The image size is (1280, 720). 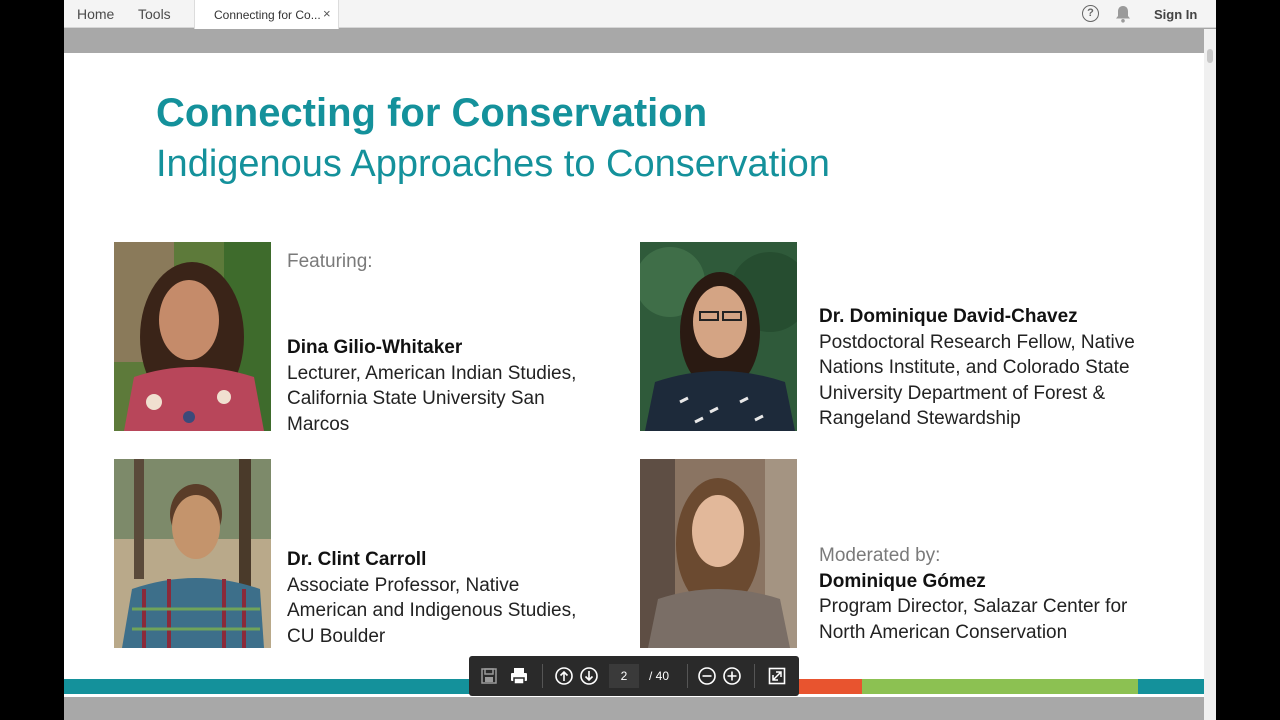 I want to click on scrollbar-thumb, so click(x=1210, y=56).